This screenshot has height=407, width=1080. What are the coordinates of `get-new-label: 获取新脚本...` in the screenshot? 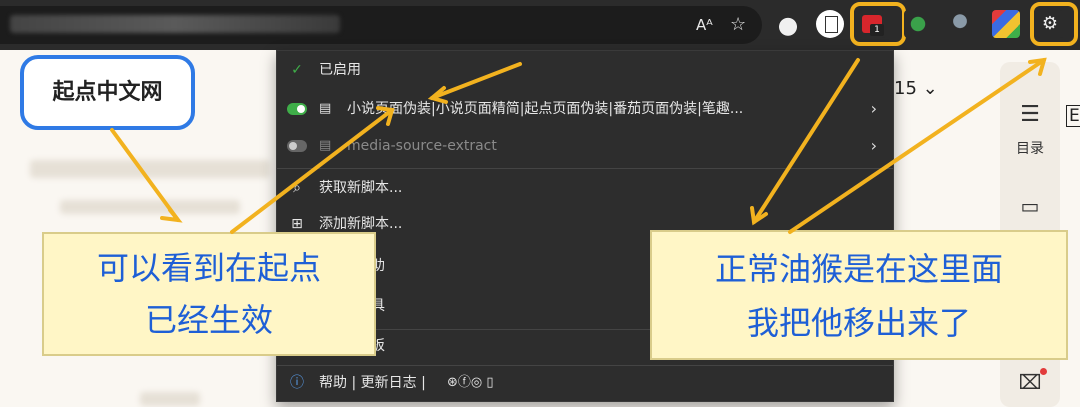 It's located at (361, 188).